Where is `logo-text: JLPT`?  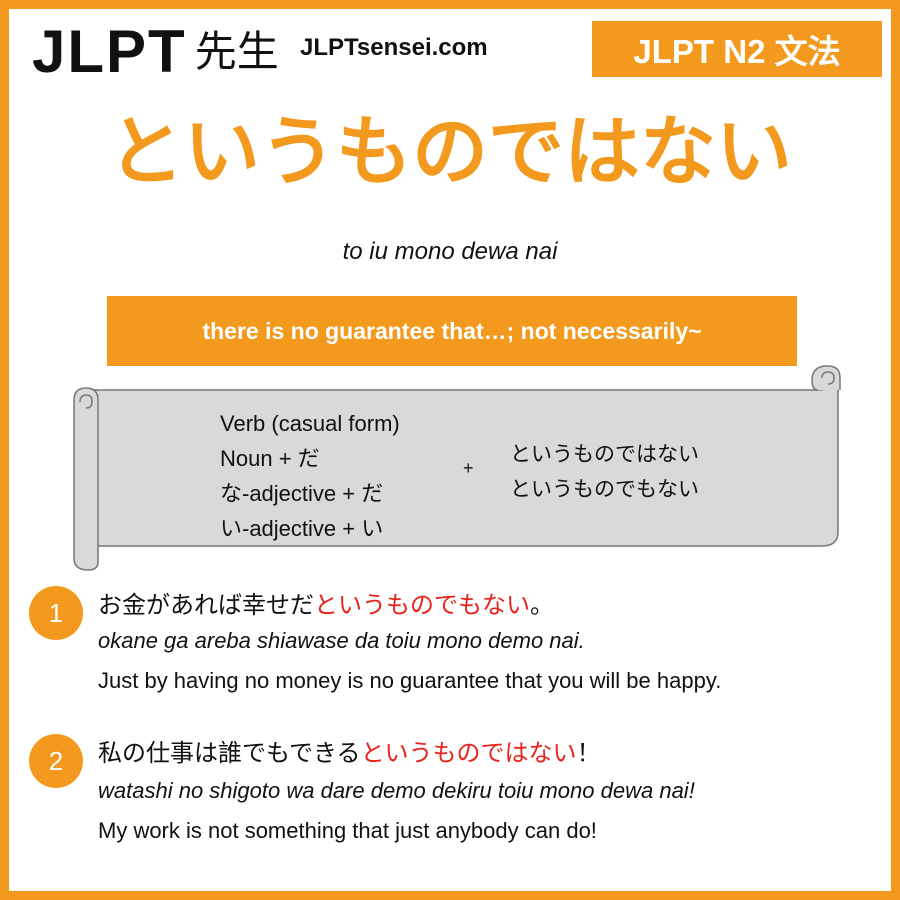 logo-text: JLPT is located at coordinates (109, 51).